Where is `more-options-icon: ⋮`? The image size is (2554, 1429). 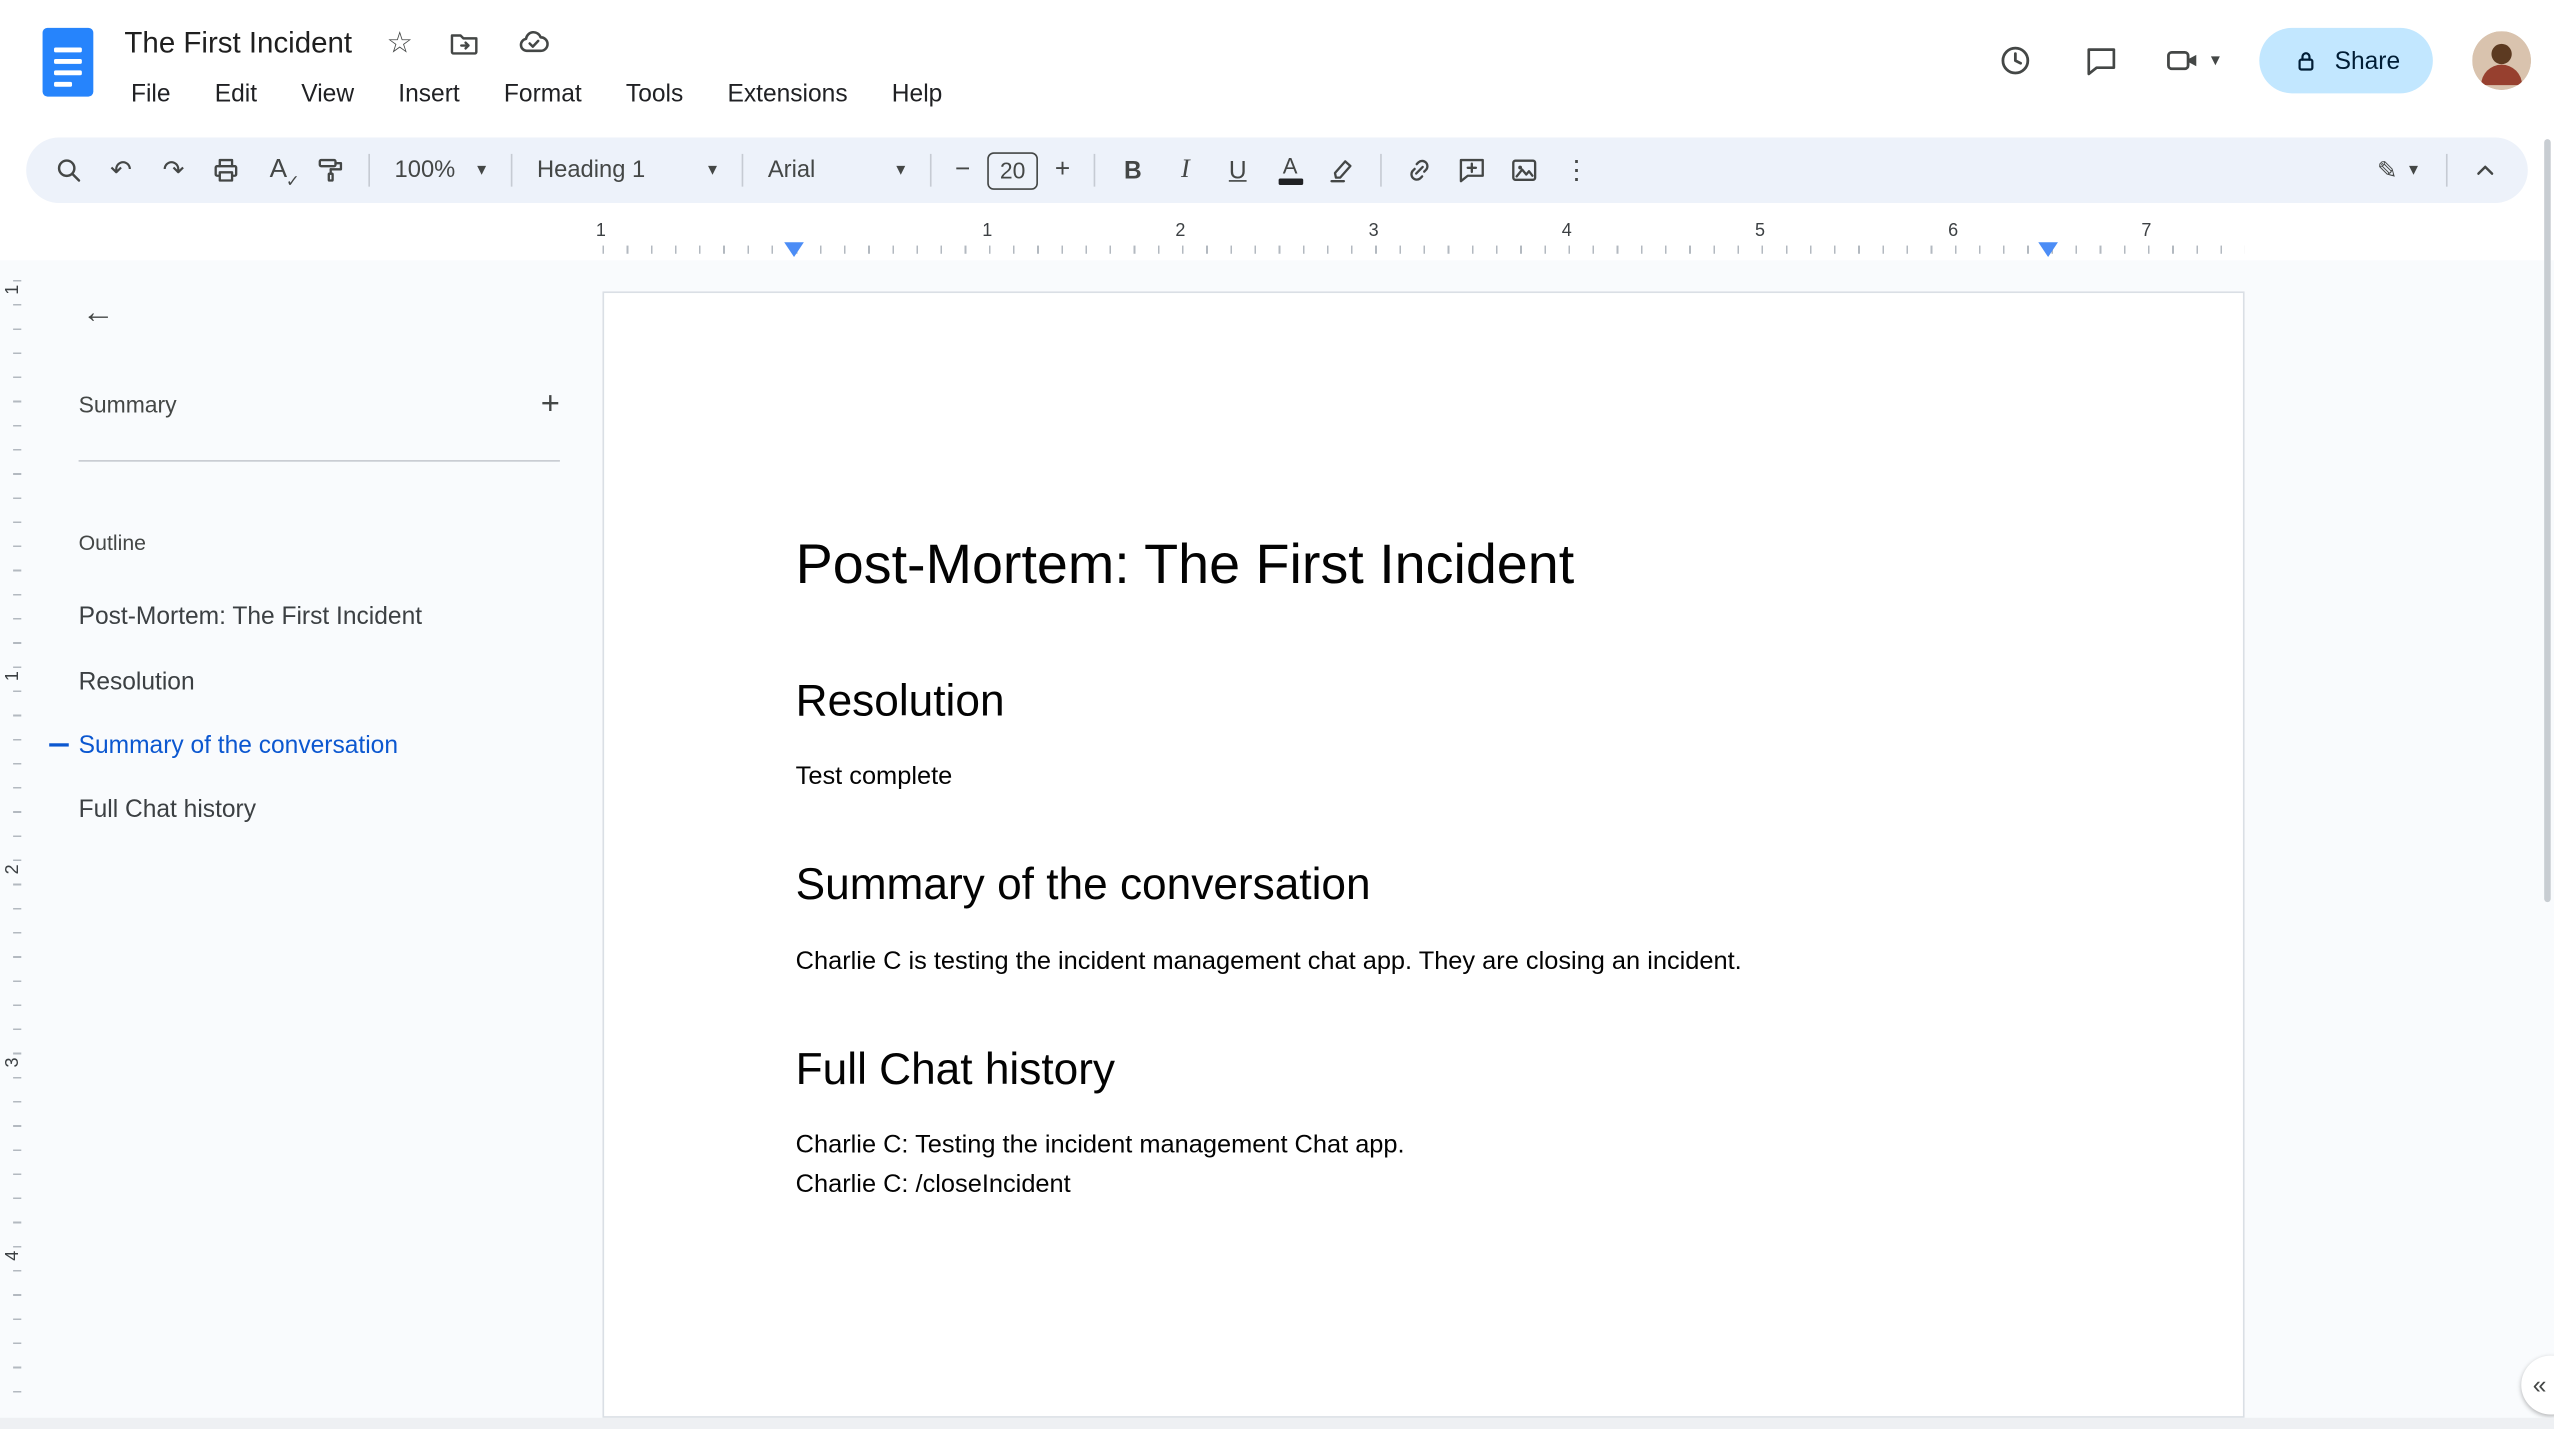 more-options-icon: ⋮ is located at coordinates (1576, 170).